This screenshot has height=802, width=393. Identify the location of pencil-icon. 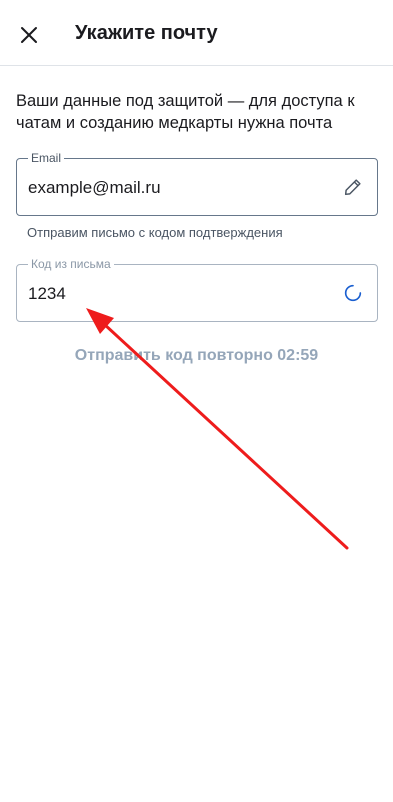
(353, 187).